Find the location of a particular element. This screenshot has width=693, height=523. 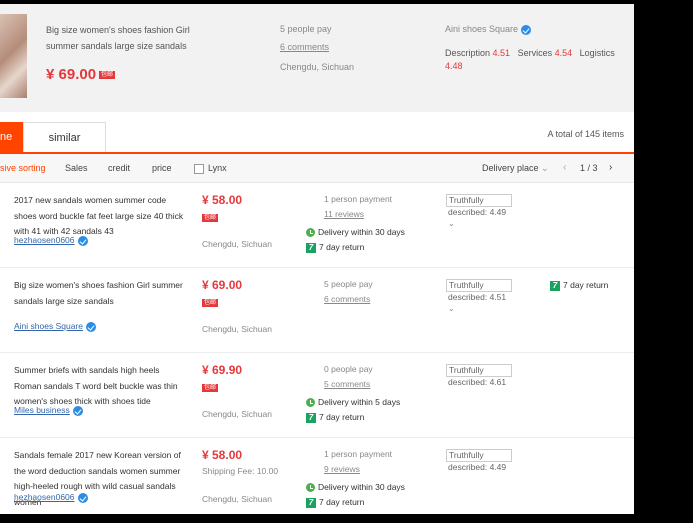

price-value: ¥ 69.00 is located at coordinates (71, 74).